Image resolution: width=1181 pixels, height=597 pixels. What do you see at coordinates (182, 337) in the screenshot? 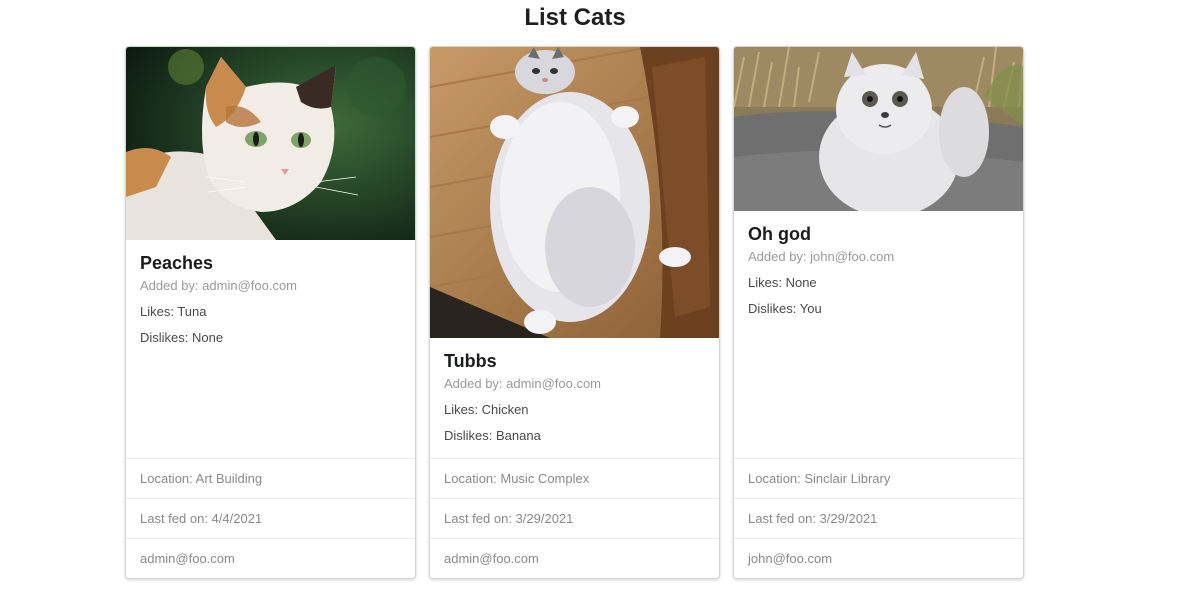
I see `cat-dislikes: Dislikes: None` at bounding box center [182, 337].